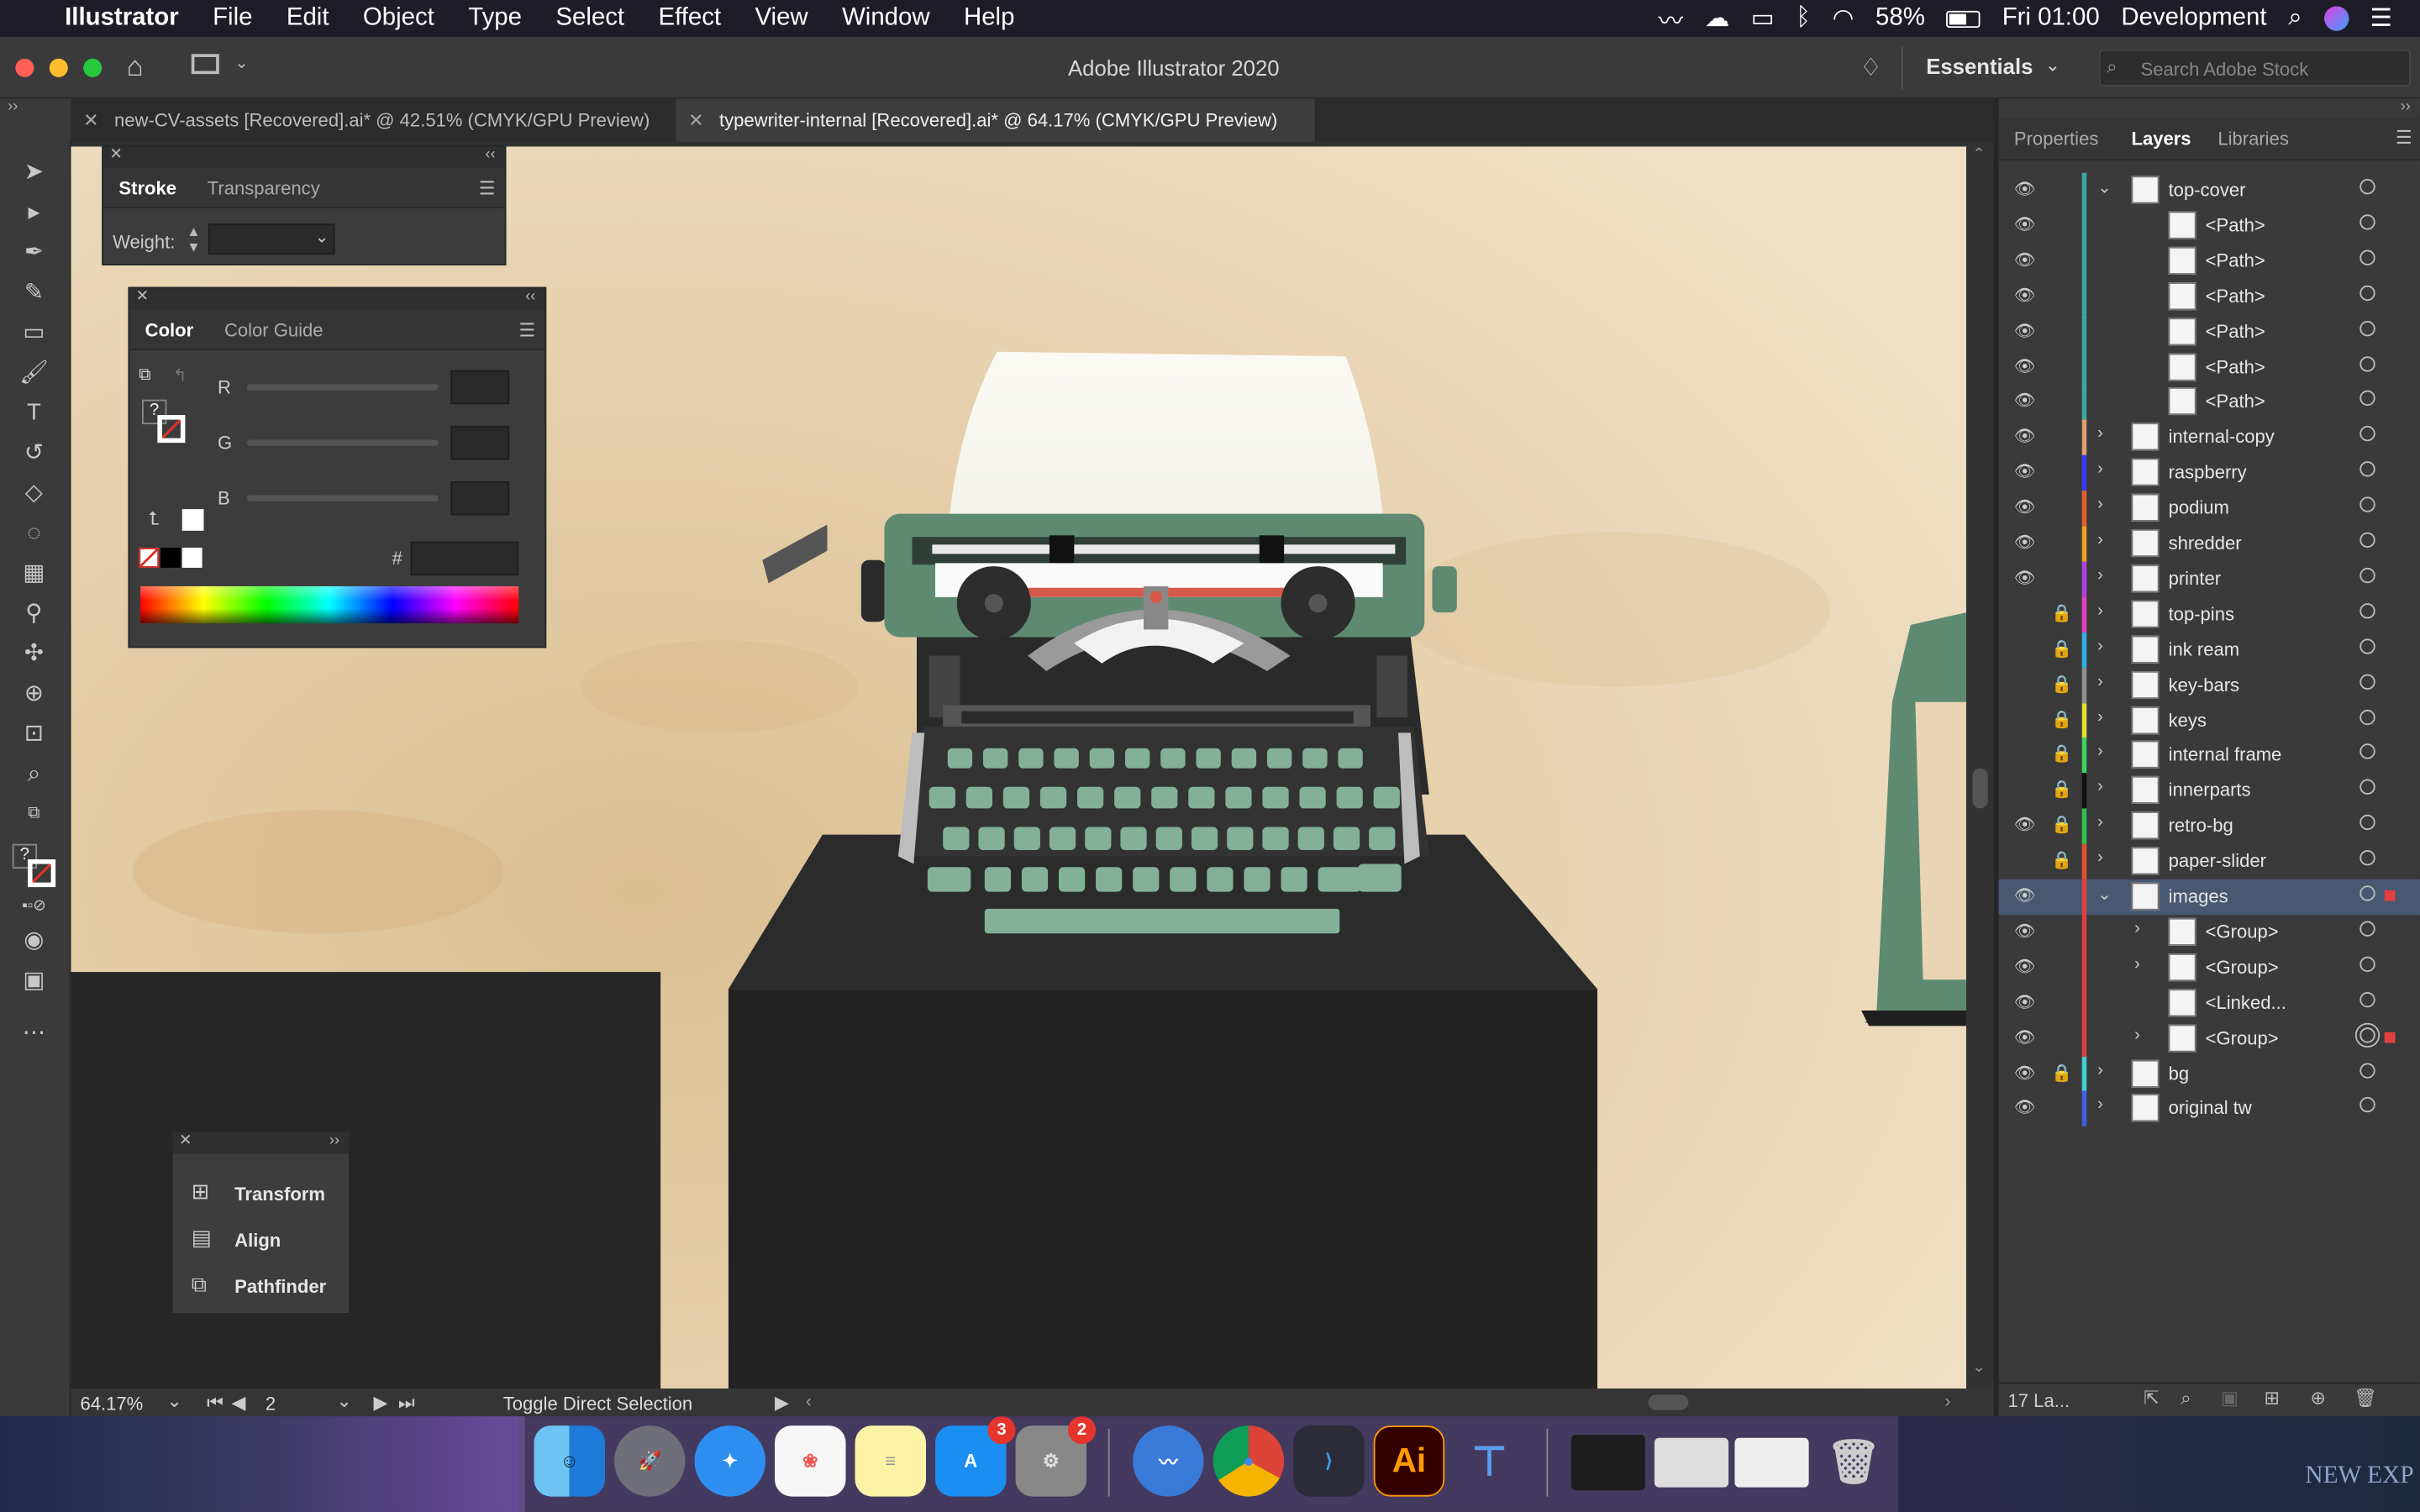  Describe the element at coordinates (398, 19) in the screenshot. I see `menu-object: Object` at that location.